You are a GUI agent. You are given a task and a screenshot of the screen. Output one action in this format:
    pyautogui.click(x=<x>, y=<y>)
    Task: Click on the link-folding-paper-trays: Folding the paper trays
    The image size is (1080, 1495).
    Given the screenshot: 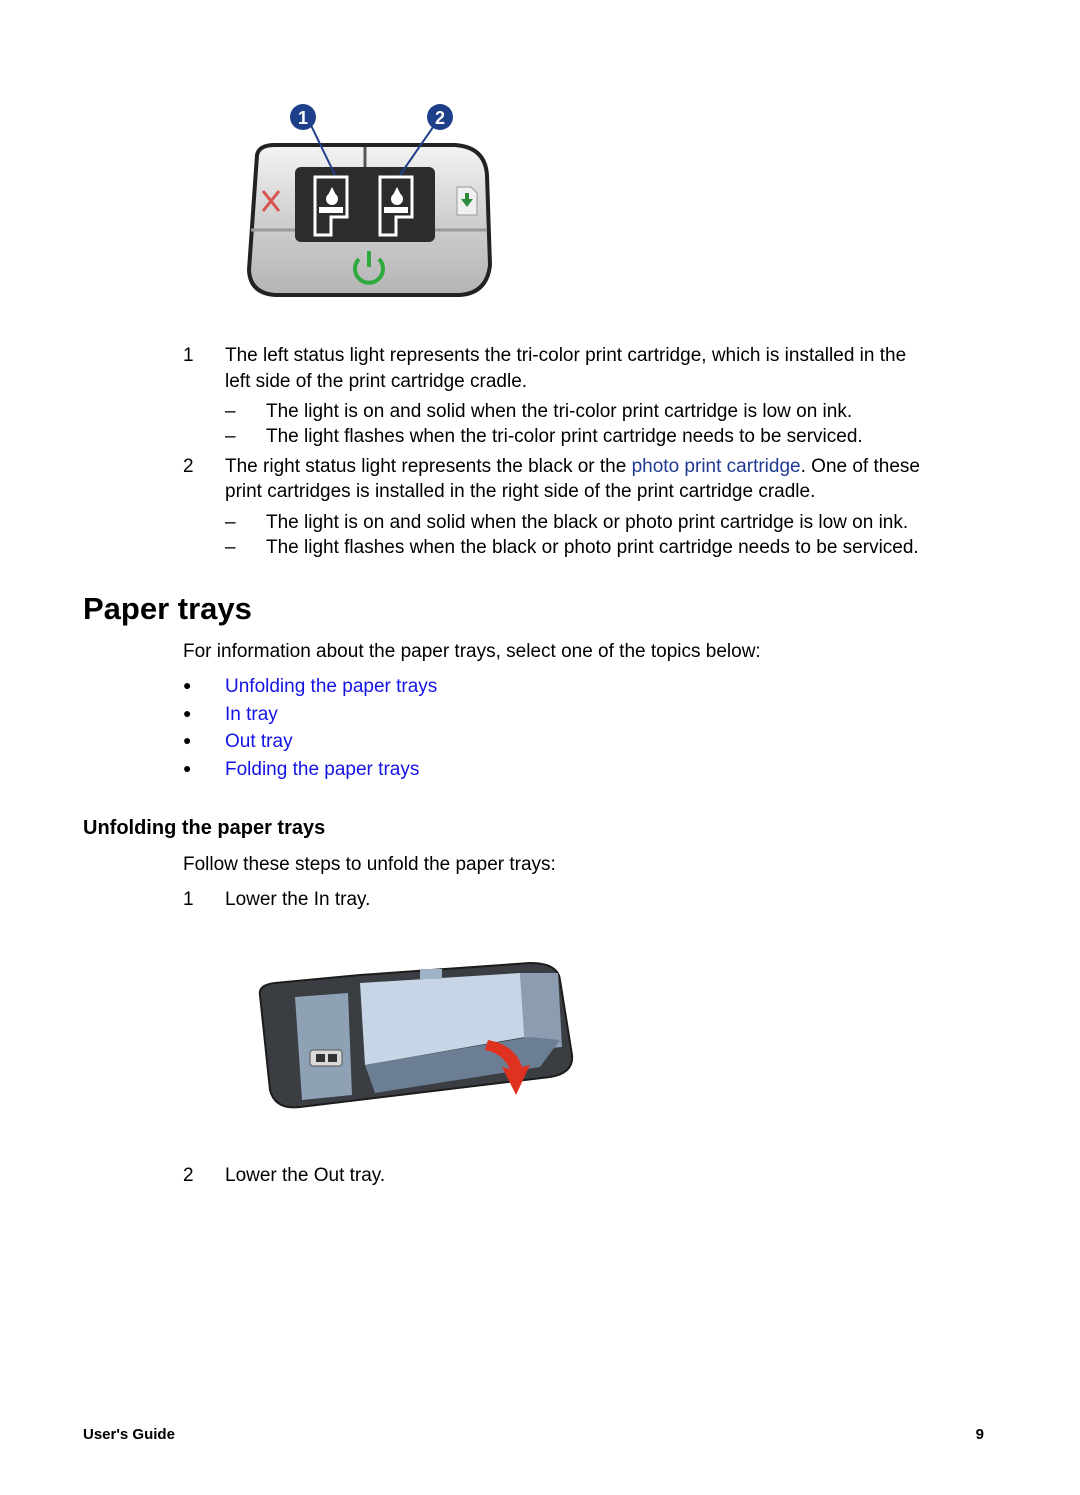 What is the action you would take?
    pyautogui.click(x=322, y=769)
    